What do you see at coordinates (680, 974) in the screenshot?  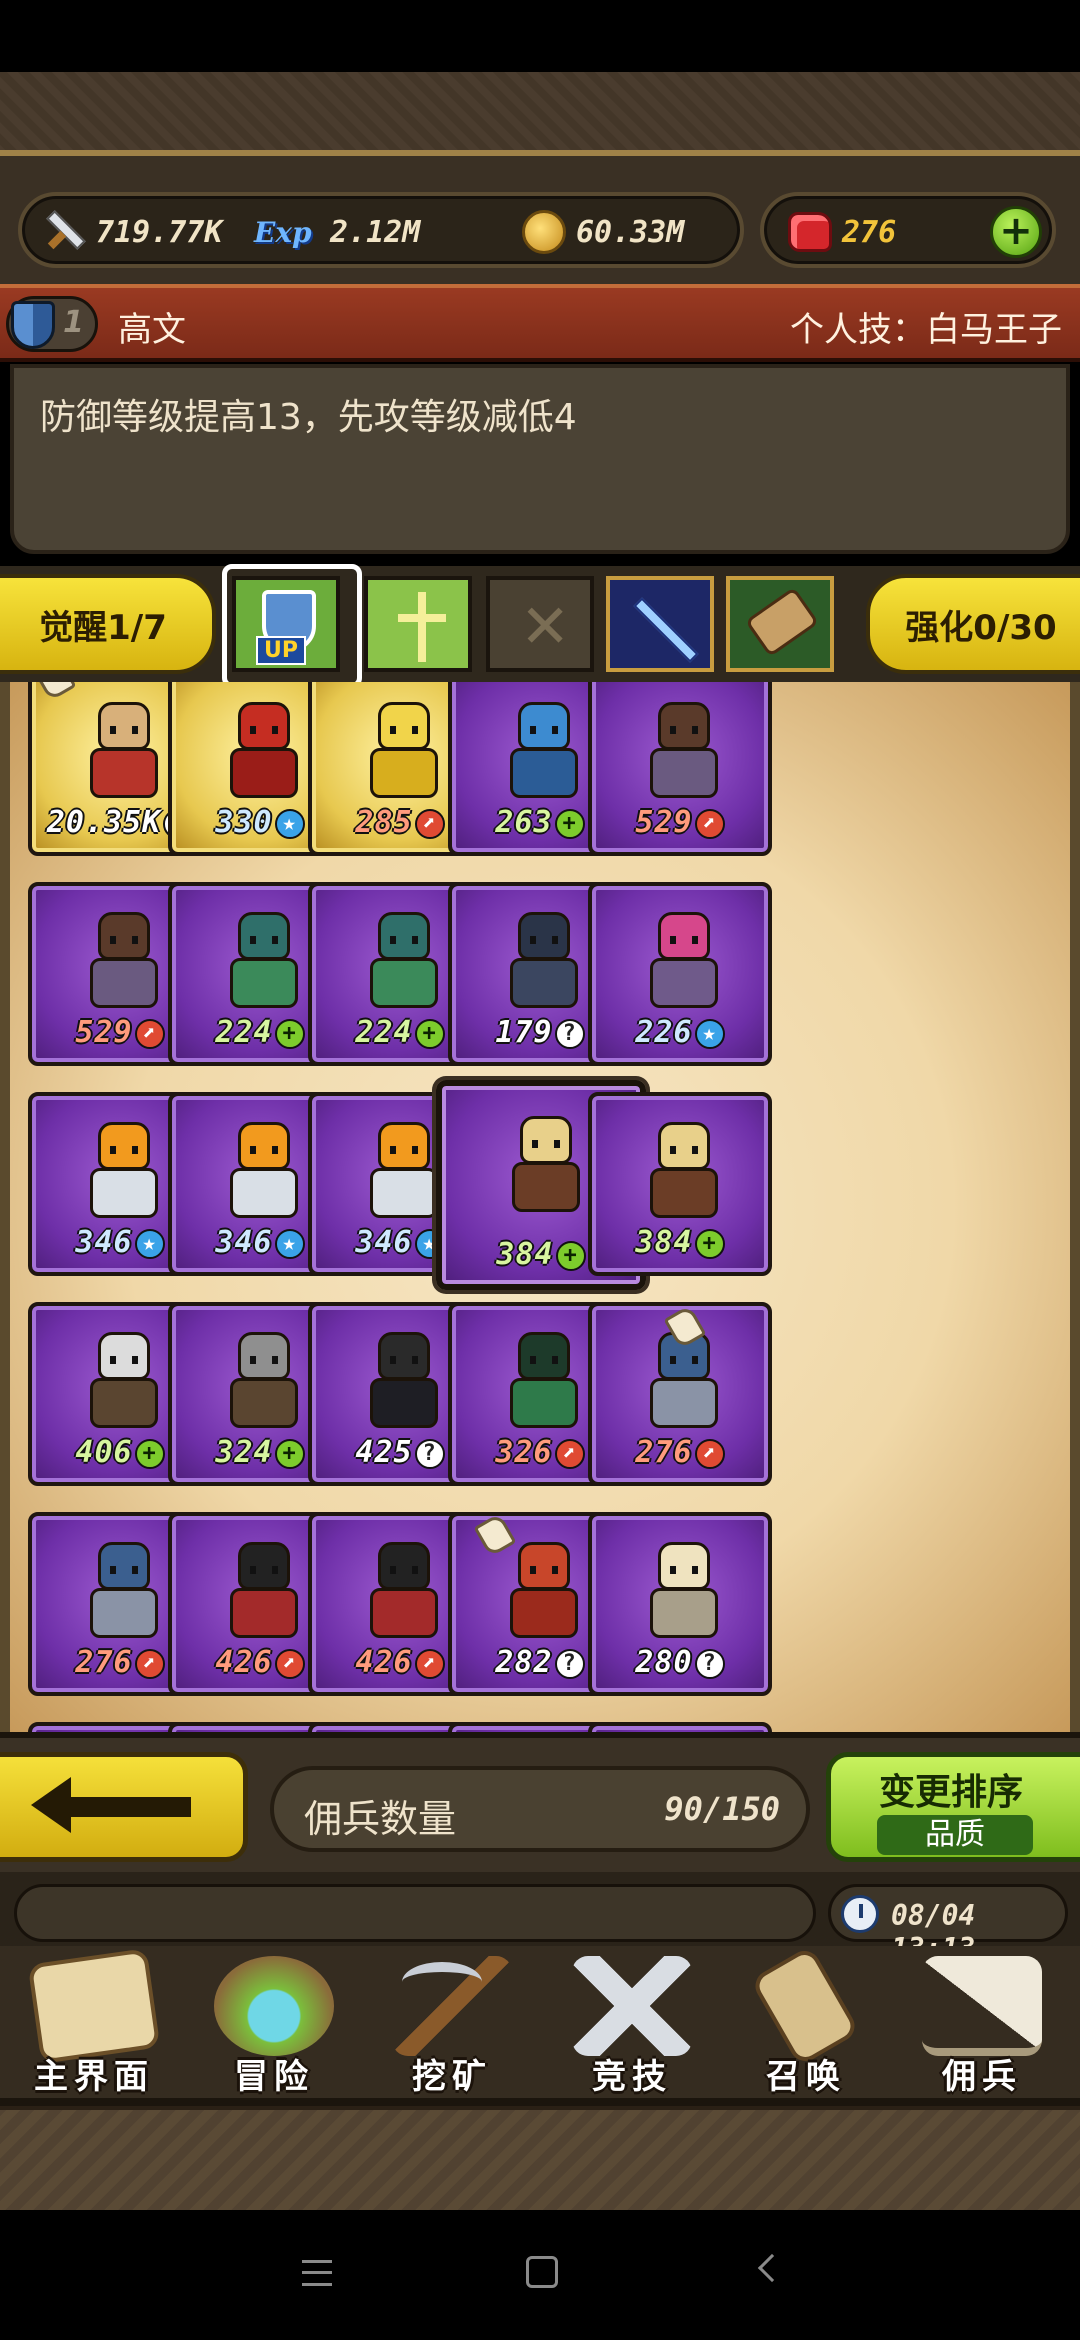 I see `mercenary-card: 226 ★` at bounding box center [680, 974].